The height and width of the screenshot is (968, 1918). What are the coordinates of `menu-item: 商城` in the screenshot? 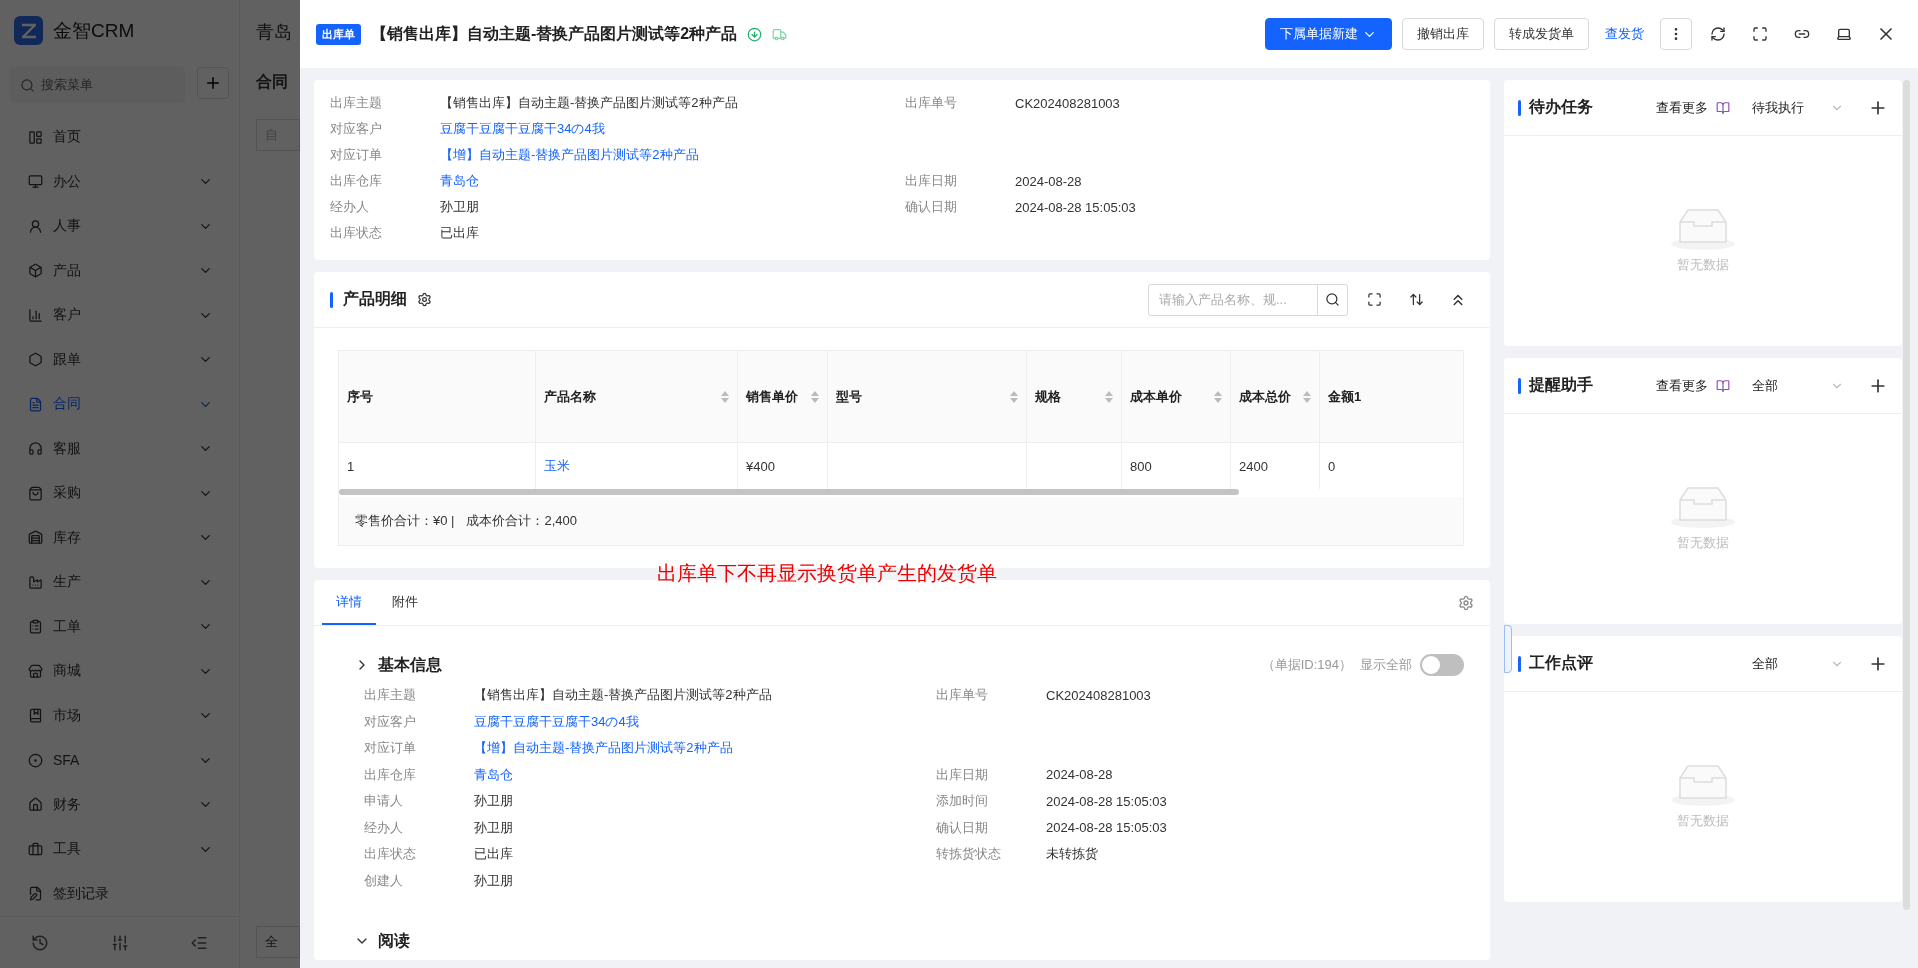 It's located at (119, 671).